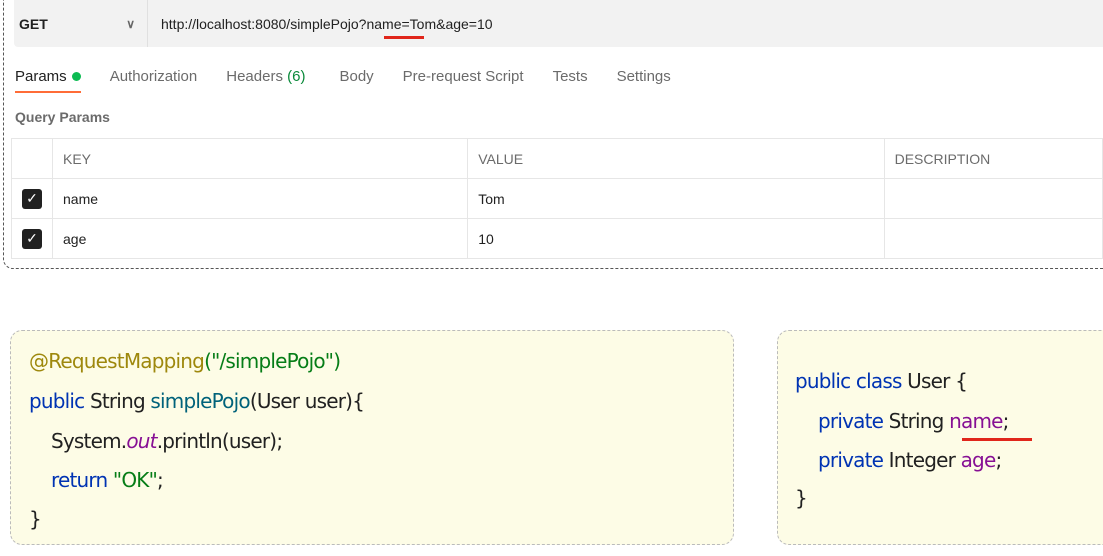 The width and height of the screenshot is (1103, 556). What do you see at coordinates (260, 238) in the screenshot?
I see `key-cell: age` at bounding box center [260, 238].